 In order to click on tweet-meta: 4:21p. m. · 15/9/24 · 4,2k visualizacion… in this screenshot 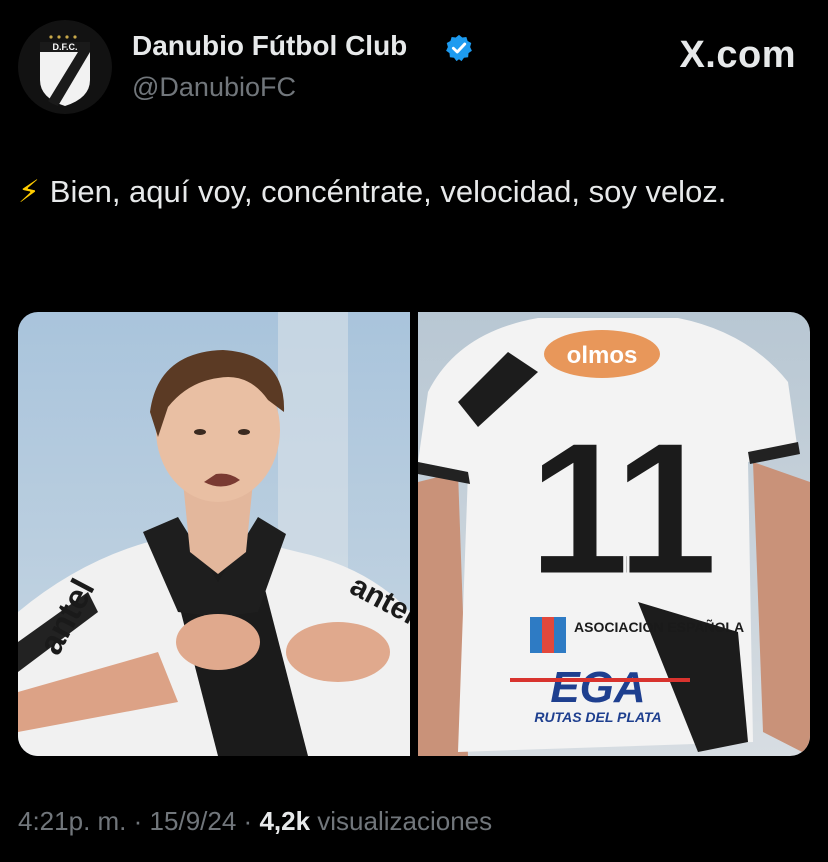, I will do `click(255, 821)`.